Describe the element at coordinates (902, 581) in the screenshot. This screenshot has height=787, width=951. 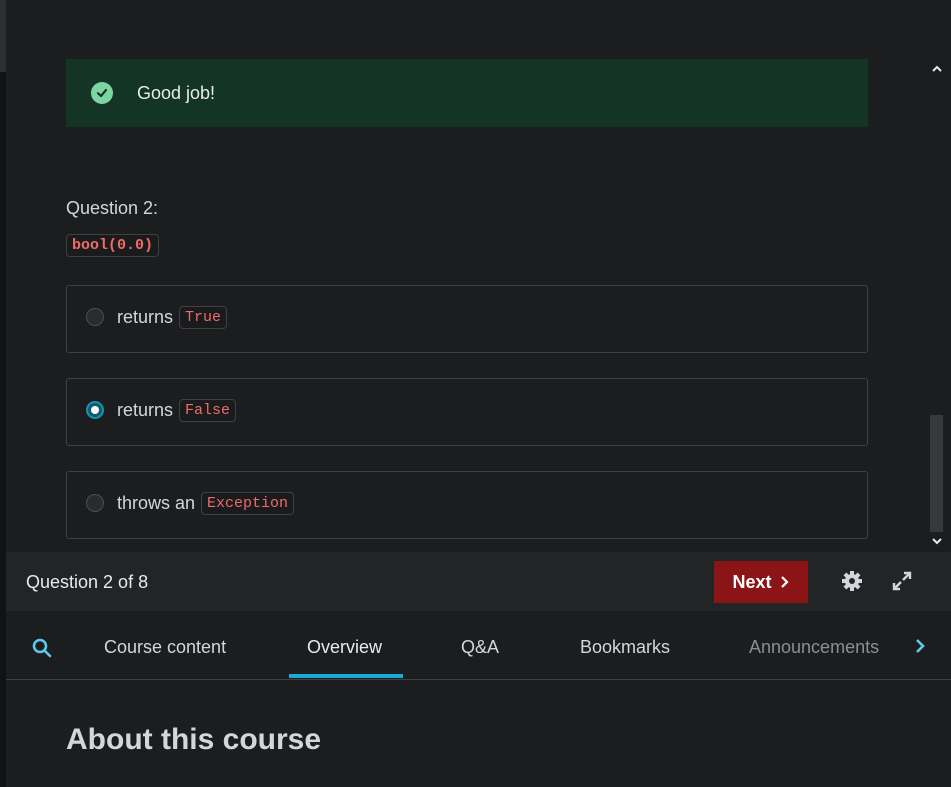
I see `expand-icon` at that location.